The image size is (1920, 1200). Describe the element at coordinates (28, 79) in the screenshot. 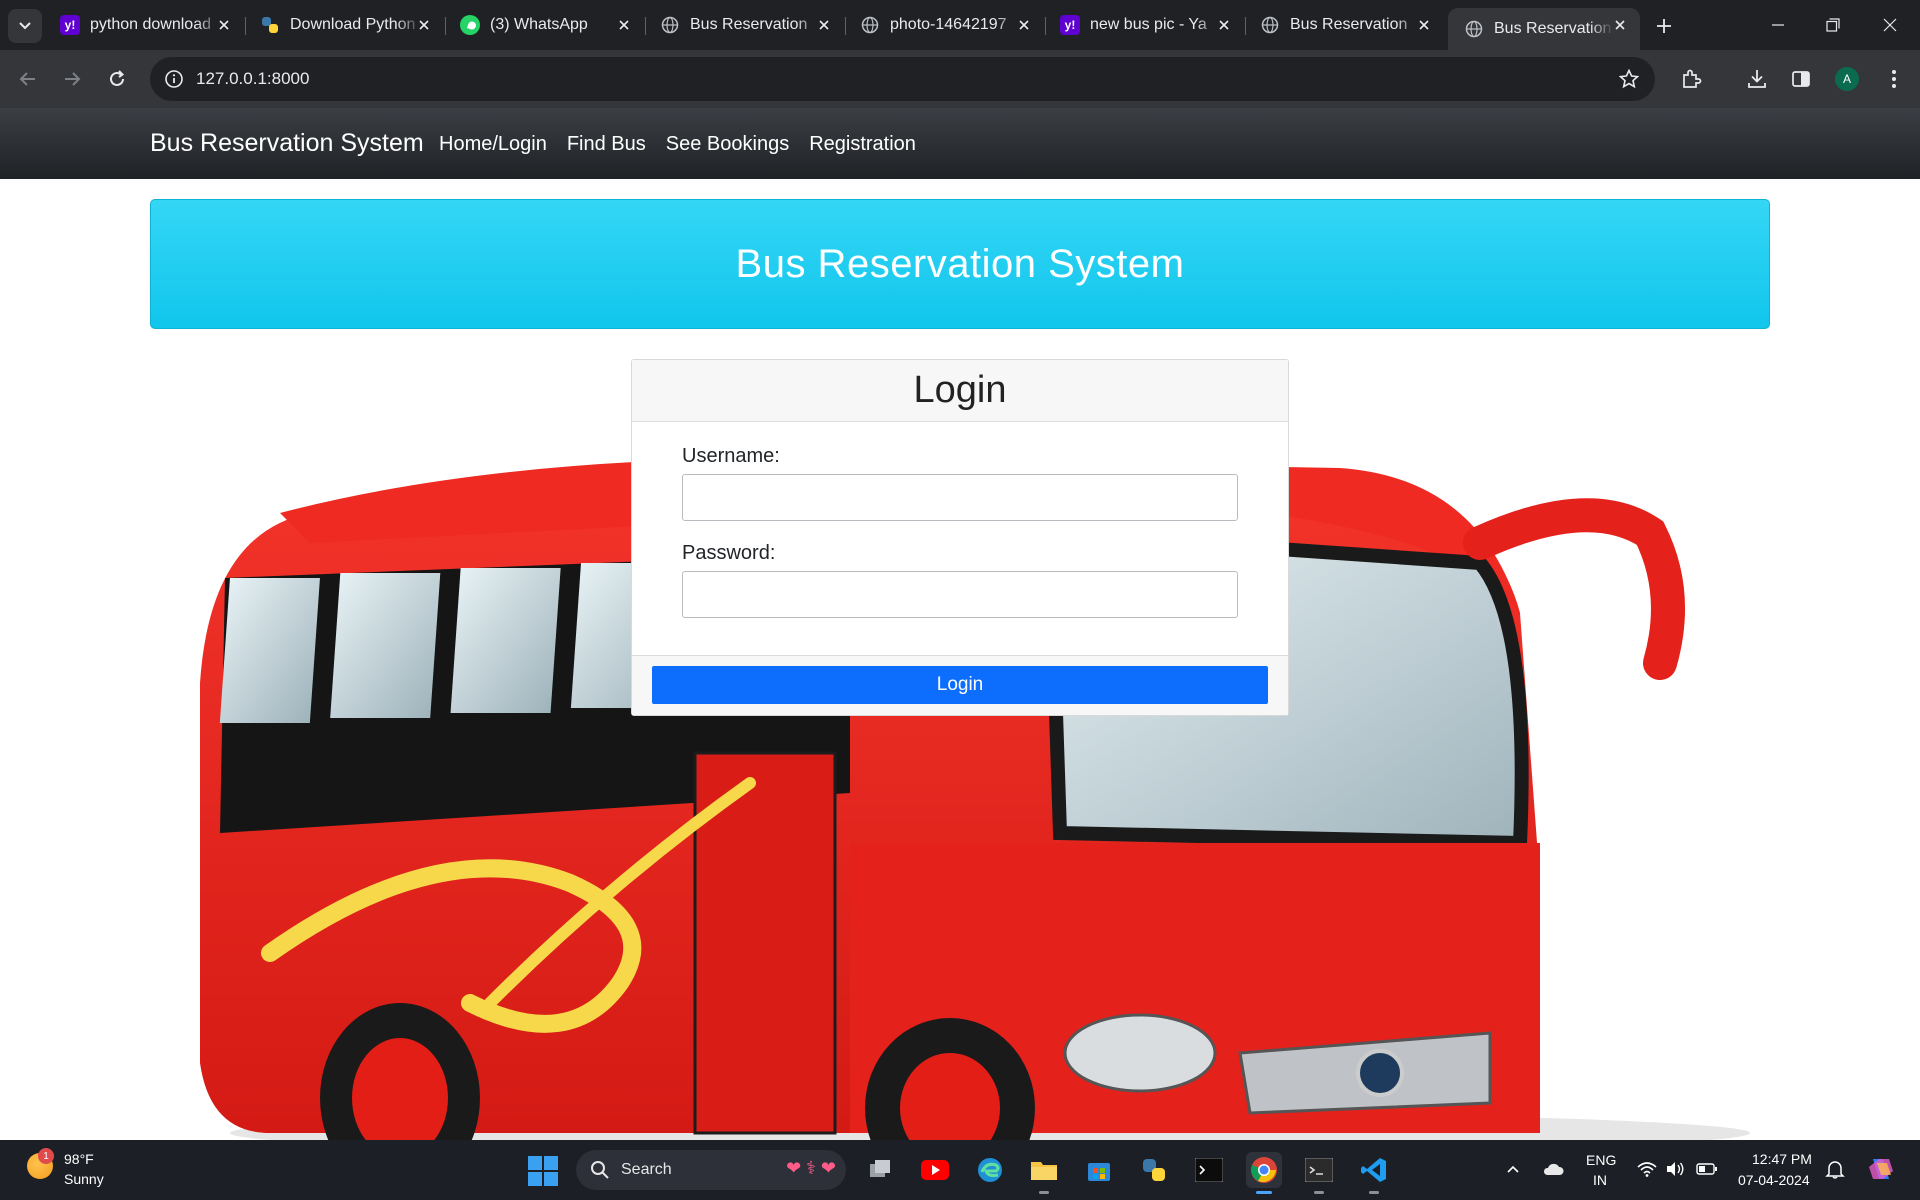

I see `back-button` at that location.